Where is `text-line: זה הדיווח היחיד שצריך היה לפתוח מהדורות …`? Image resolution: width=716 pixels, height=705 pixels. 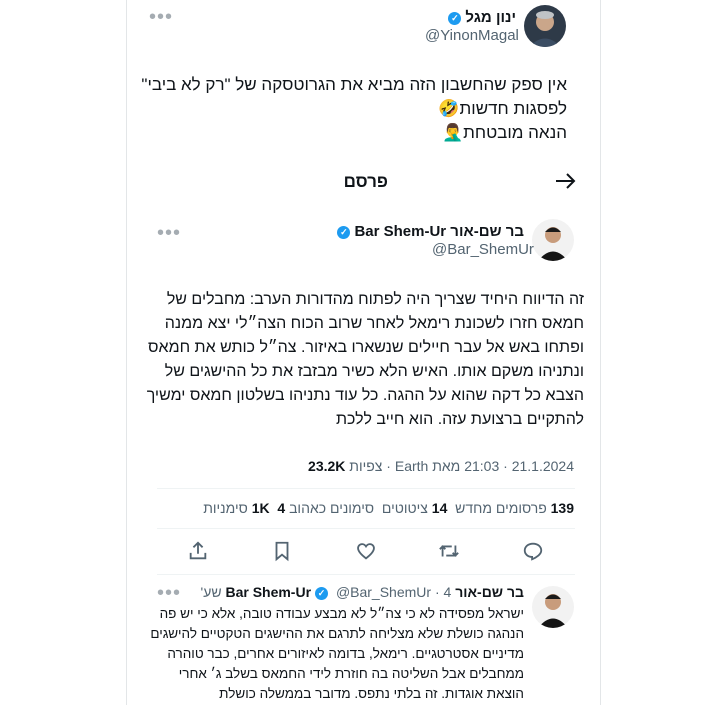
text-line: זה הדיווח היחיד שצריך היה לפתוח מהדורות … is located at coordinates (375, 299).